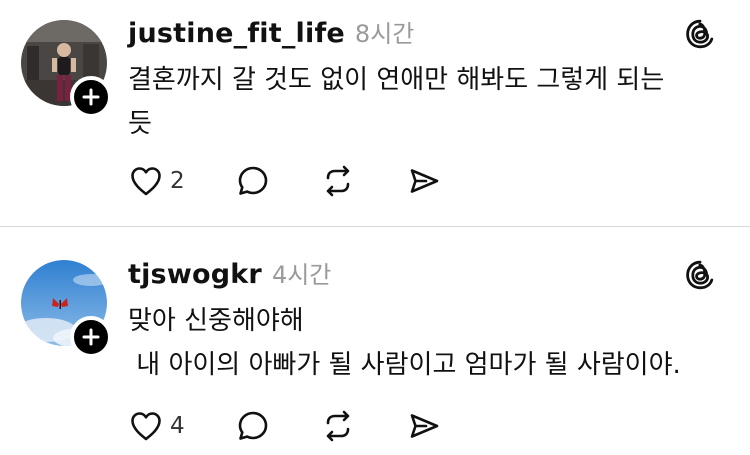 This screenshot has width=750, height=455. Describe the element at coordinates (140, 124) in the screenshot. I see `post-text-line: 듯` at that location.